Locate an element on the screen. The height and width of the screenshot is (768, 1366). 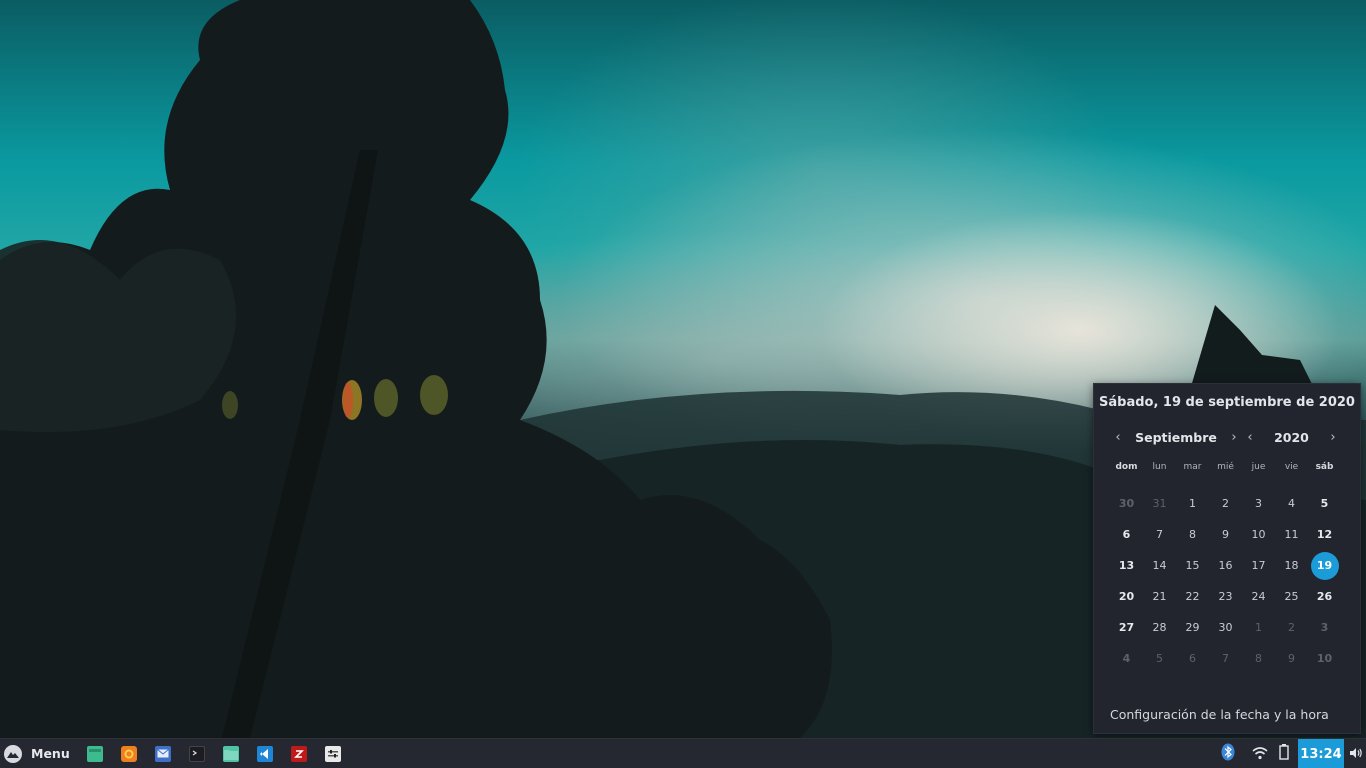
previous-year-button: ‹ is located at coordinates (1250, 437).